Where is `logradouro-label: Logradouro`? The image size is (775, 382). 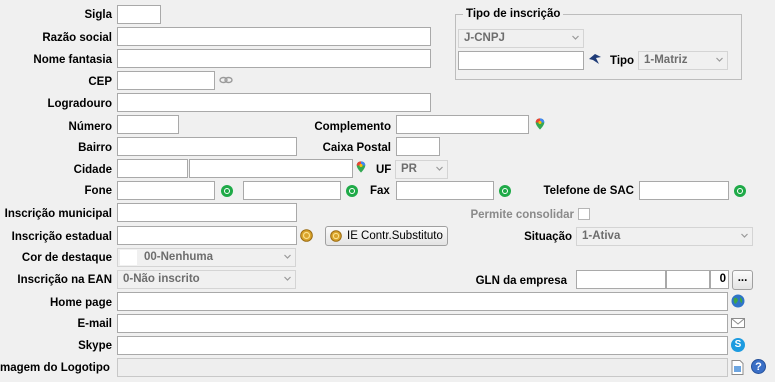
logradouro-label: Logradouro is located at coordinates (79, 104).